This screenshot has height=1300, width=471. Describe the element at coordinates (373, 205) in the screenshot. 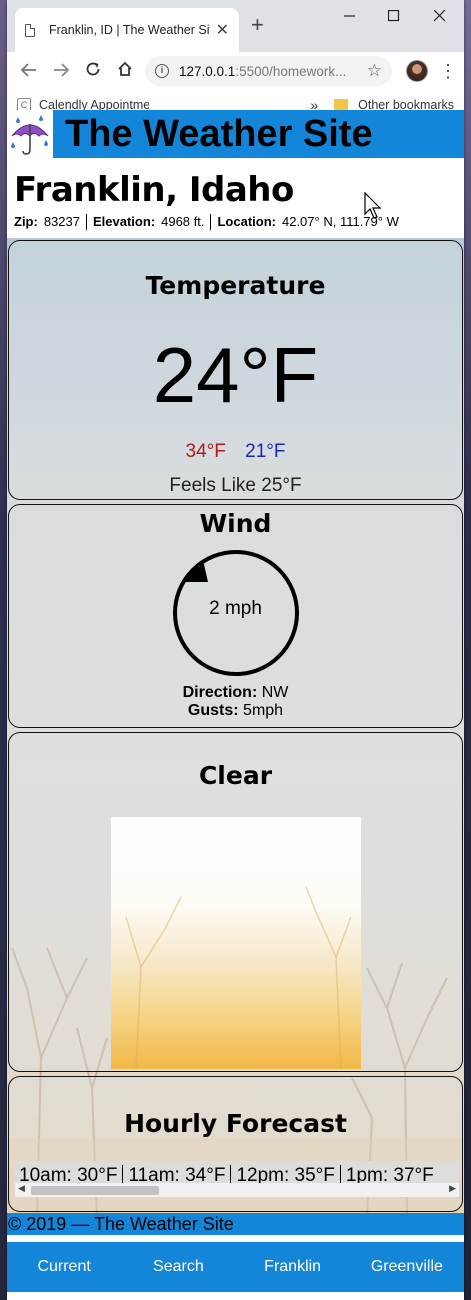

I see `mouse-pointer-icon` at that location.